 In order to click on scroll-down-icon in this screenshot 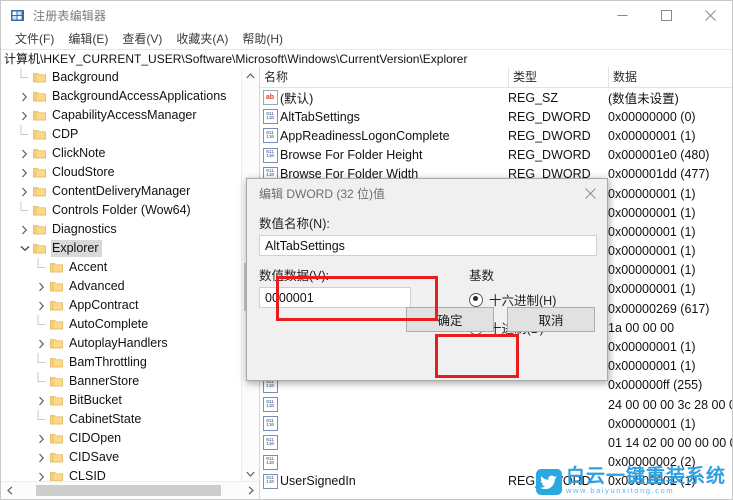, I will do `click(250, 473)`.